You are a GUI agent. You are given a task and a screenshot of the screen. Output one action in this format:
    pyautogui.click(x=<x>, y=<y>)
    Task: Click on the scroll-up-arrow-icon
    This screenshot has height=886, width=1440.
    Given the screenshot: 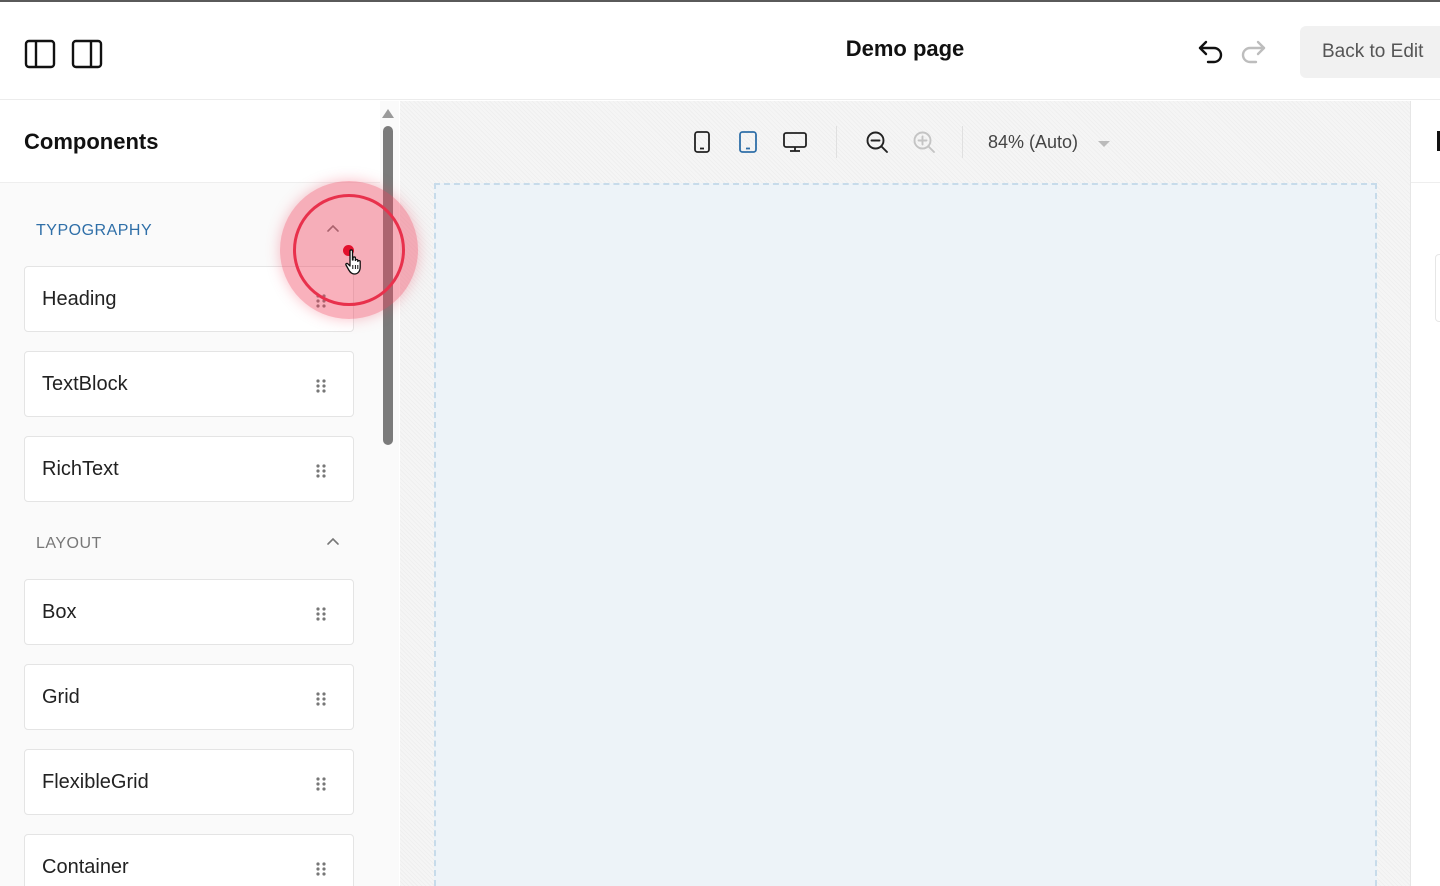 What is the action you would take?
    pyautogui.click(x=388, y=112)
    